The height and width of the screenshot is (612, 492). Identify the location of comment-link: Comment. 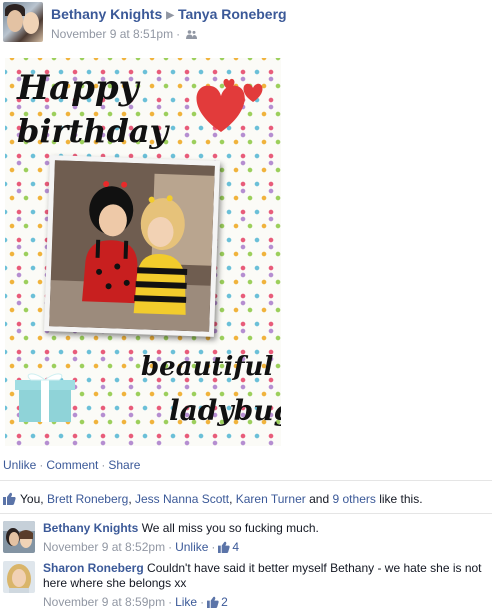
(72, 465).